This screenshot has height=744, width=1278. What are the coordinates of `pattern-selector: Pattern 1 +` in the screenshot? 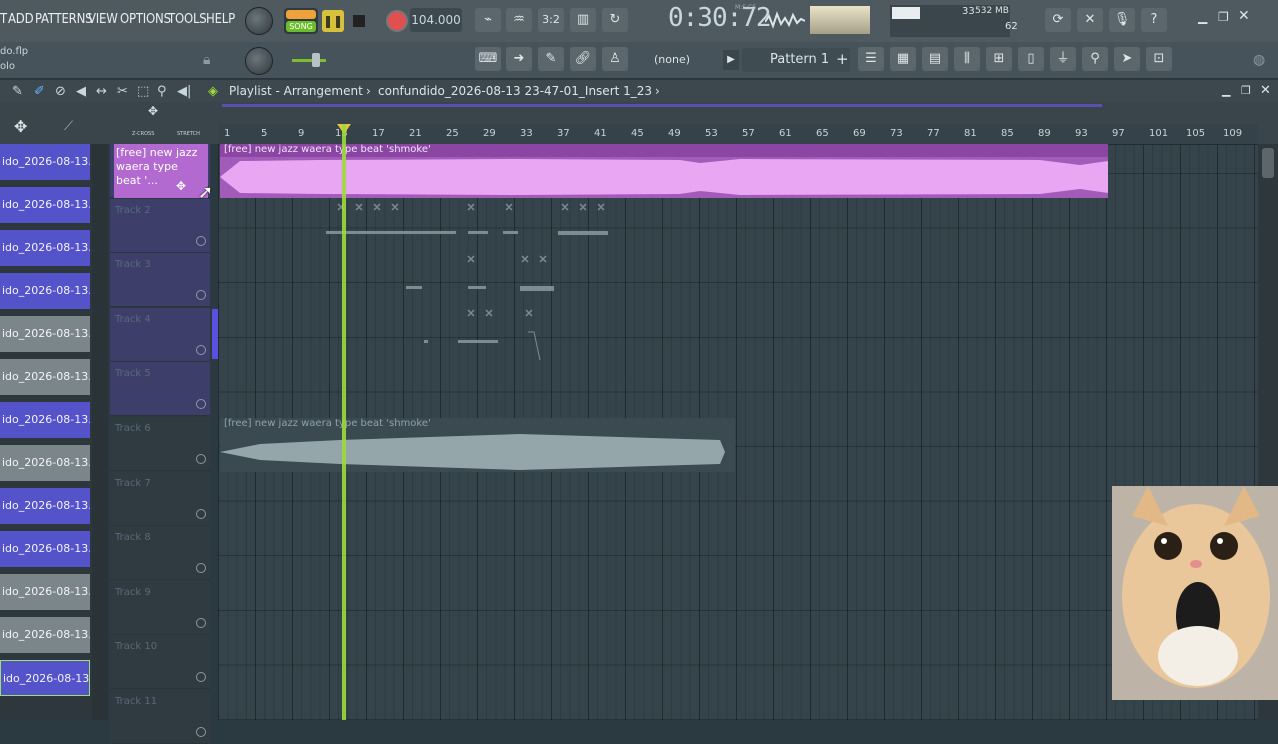 It's located at (796, 60).